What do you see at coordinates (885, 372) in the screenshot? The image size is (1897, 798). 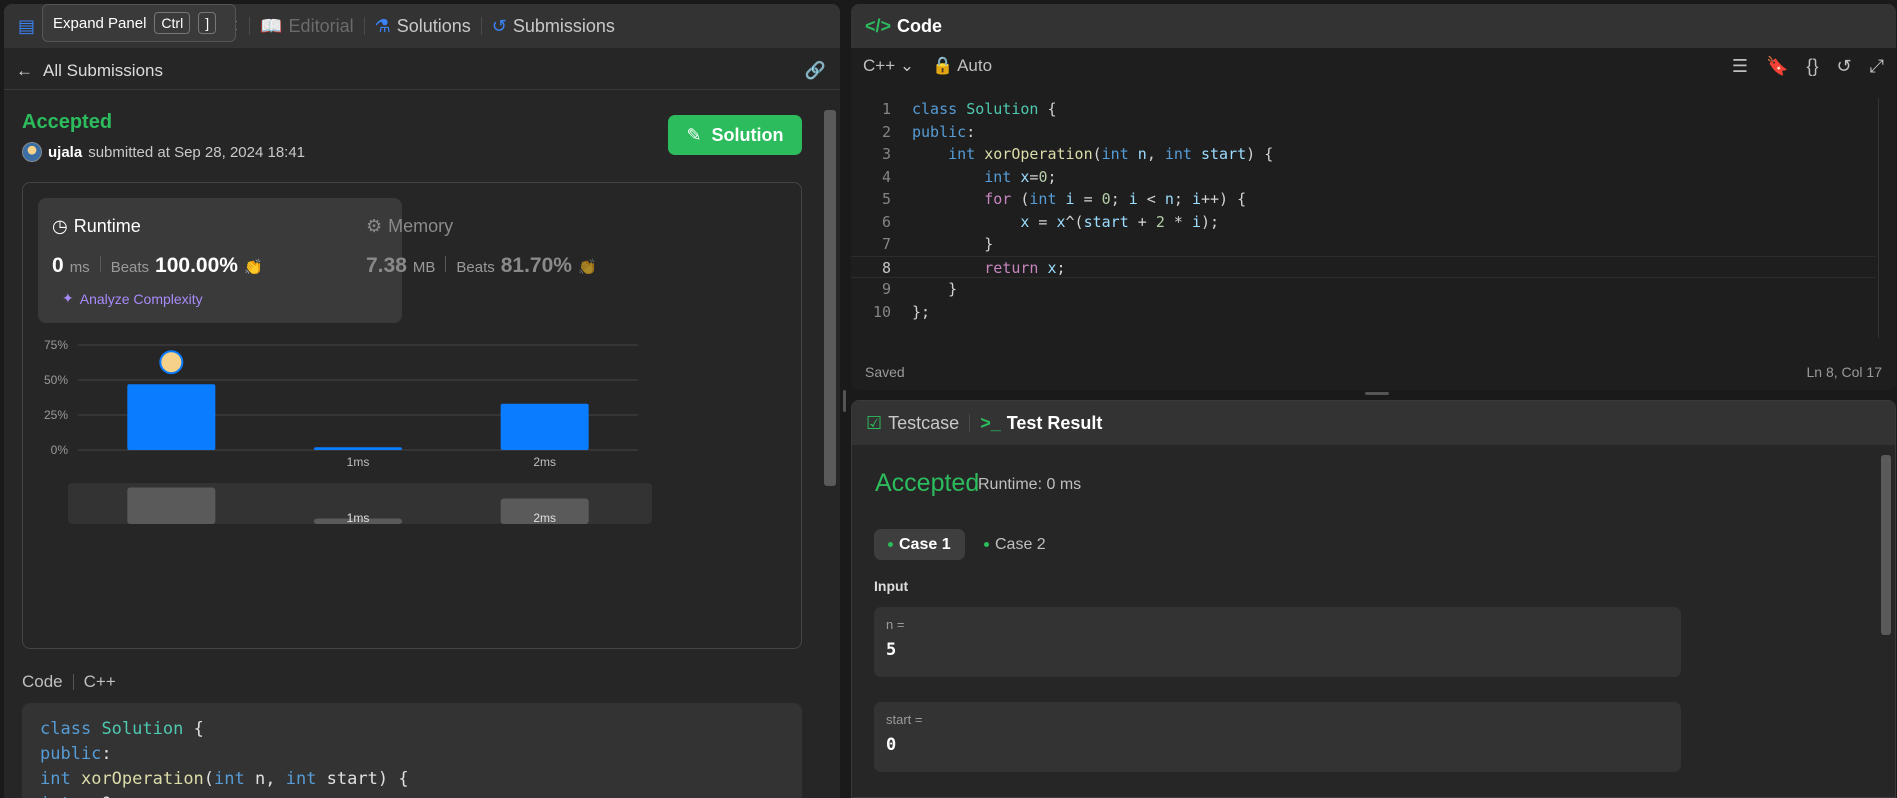 I see `saved-status: Saved` at bounding box center [885, 372].